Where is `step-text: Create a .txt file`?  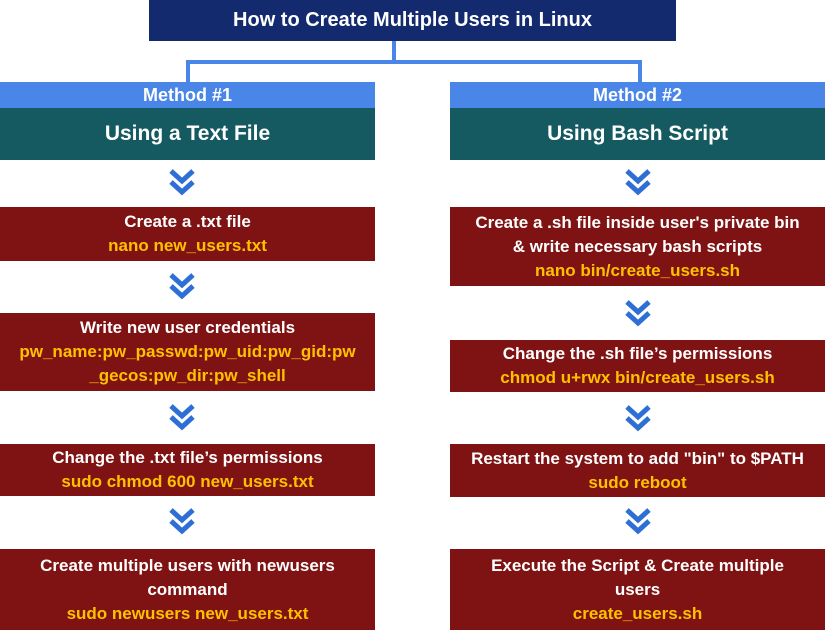
step-text: Create a .txt file is located at coordinates (187, 221).